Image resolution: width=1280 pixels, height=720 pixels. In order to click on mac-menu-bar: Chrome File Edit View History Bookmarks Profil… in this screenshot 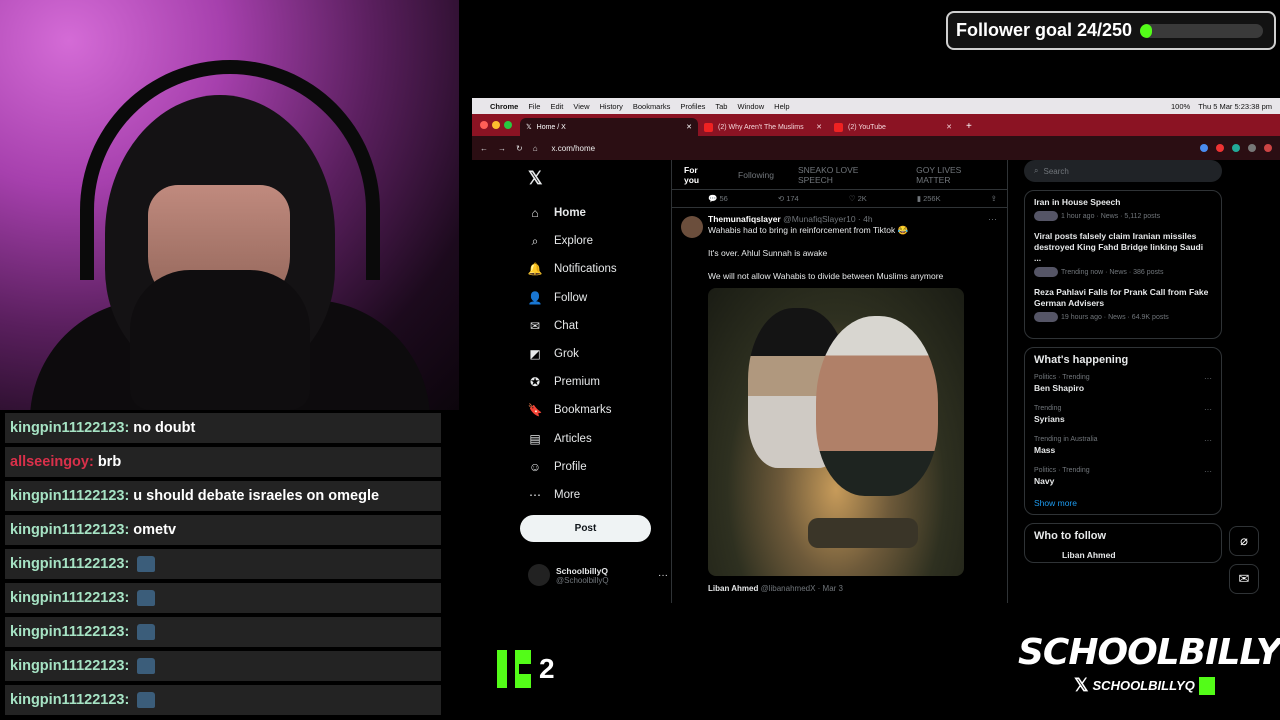, I will do `click(876, 106)`.